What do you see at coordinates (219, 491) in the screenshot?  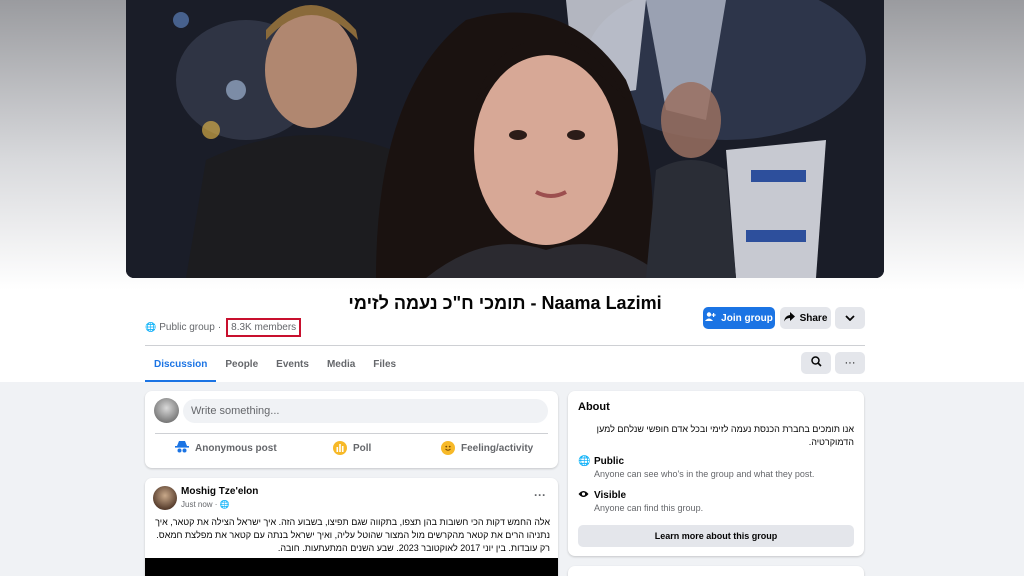 I see `post-author: Moshig Tze'elon` at bounding box center [219, 491].